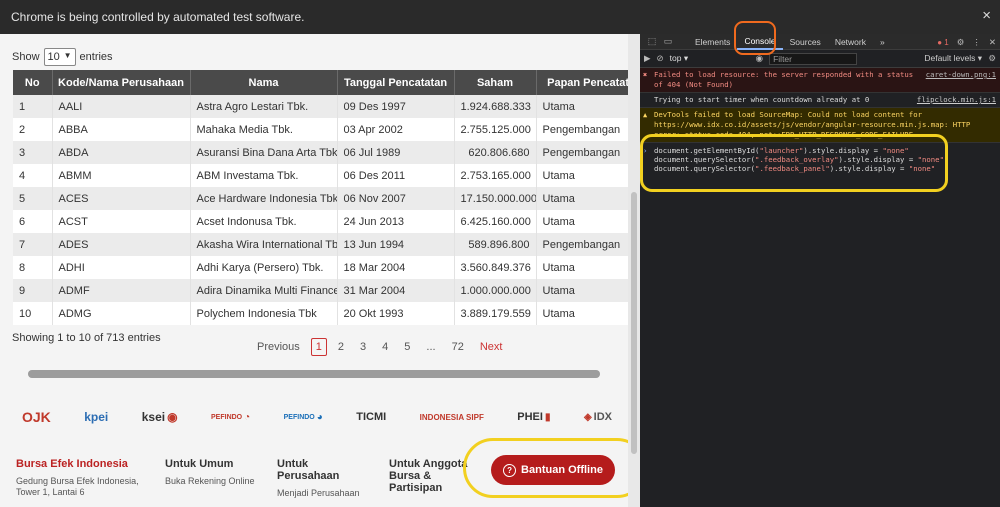  Describe the element at coordinates (458, 347) in the screenshot. I see `page-button-72: 72` at that location.